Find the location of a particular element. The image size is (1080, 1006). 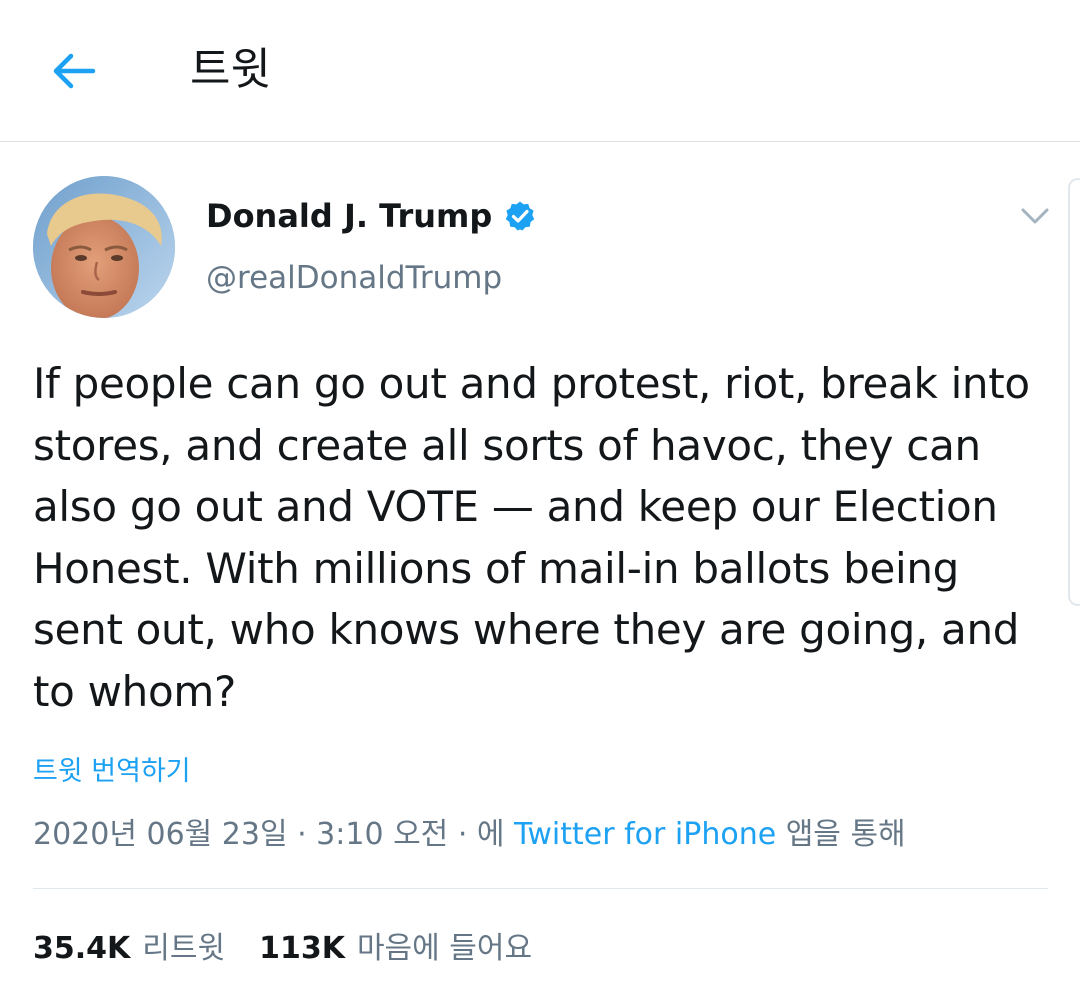

likes-stat: 113K 마음에 들어요 is located at coordinates (395, 949).